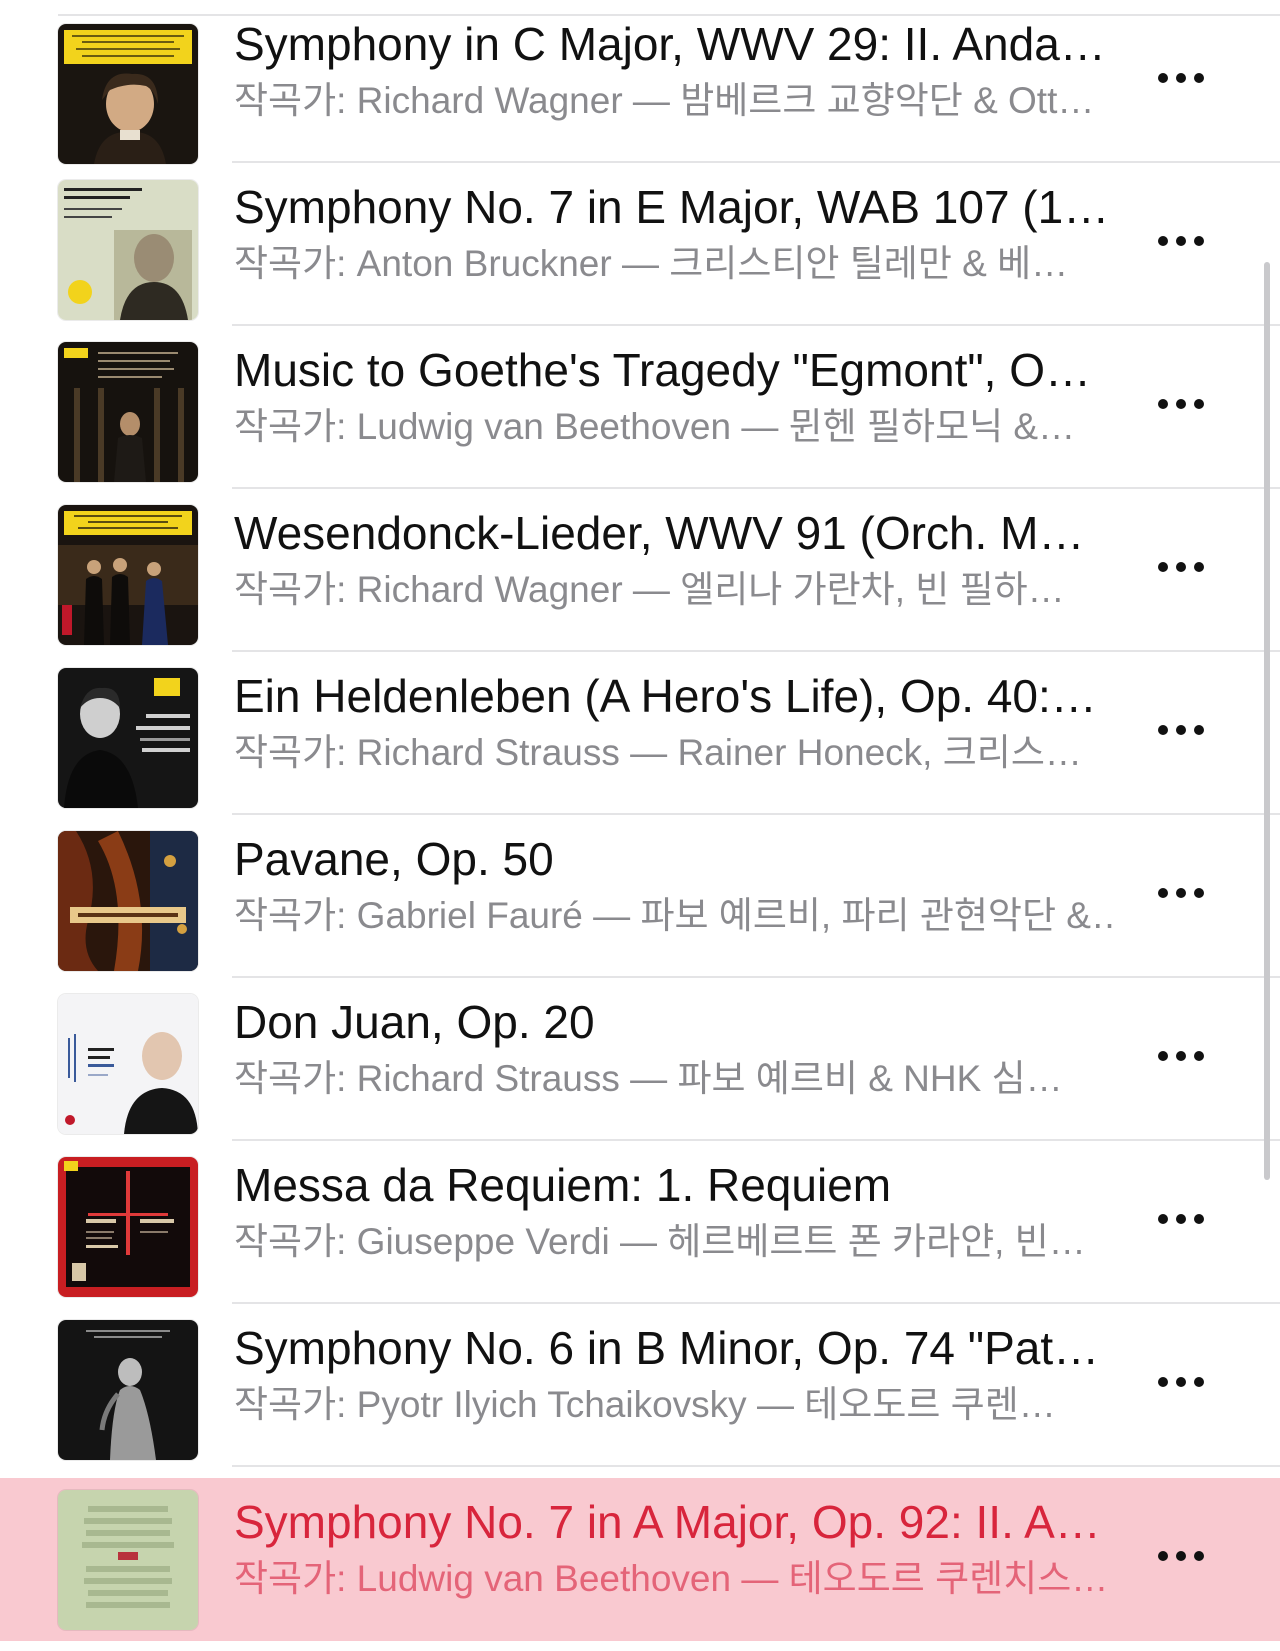 This screenshot has width=1280, height=1651. I want to click on chill-autumn-classical-album-art, so click(128, 901).